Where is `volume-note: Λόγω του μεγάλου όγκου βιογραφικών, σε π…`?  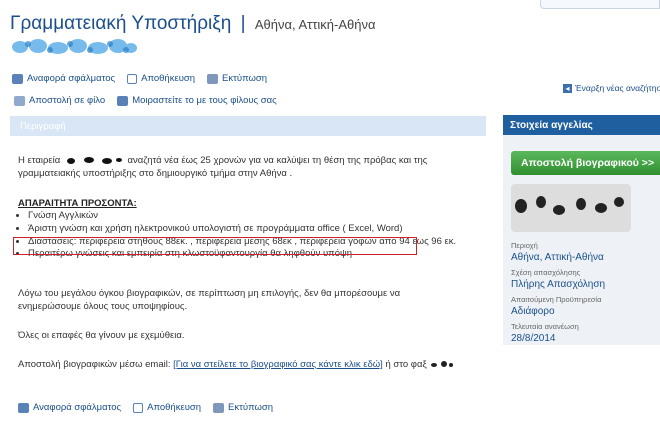
volume-note: Λόγω του μεγάλου όγκου βιογραφικών, σε π… is located at coordinates (209, 300).